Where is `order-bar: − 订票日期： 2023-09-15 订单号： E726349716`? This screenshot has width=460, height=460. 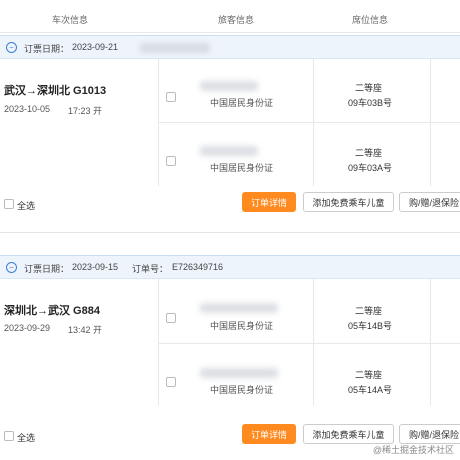
order-bar: − 订票日期： 2023-09-15 订单号： E726349716 is located at coordinates (230, 267).